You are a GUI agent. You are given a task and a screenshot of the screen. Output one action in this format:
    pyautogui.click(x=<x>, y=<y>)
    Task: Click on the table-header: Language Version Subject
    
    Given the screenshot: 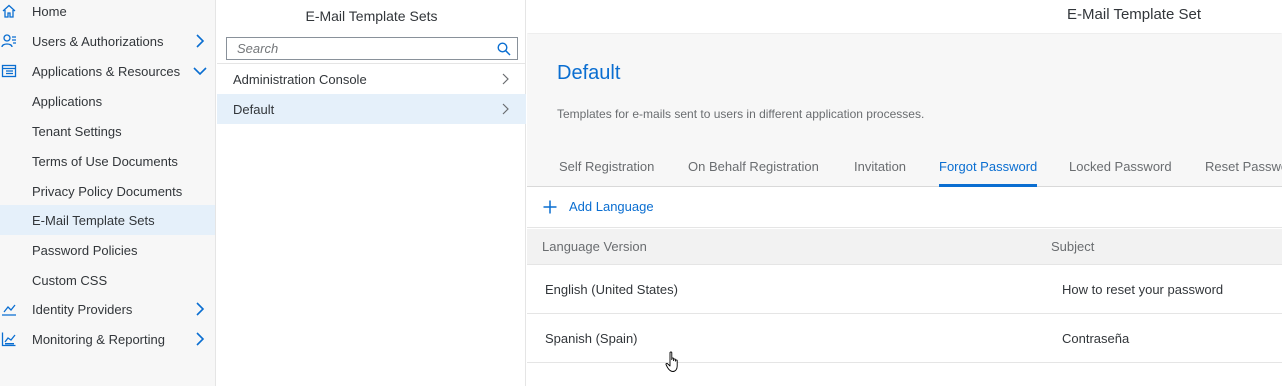 What is the action you would take?
    pyautogui.click(x=904, y=247)
    